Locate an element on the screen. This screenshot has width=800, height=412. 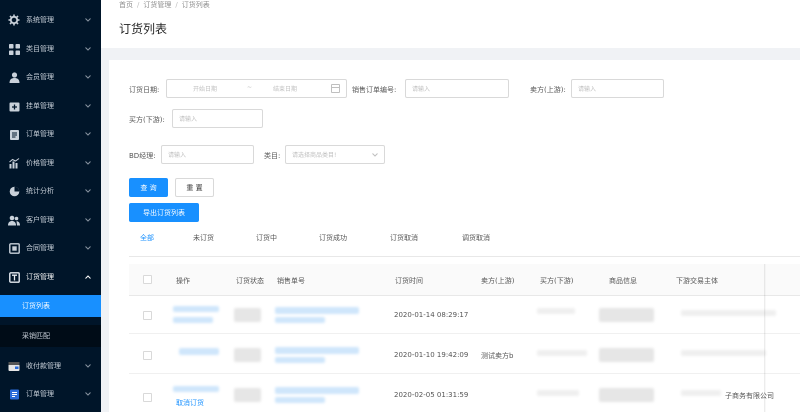
bd-manager-input: 请输入 is located at coordinates (207, 154).